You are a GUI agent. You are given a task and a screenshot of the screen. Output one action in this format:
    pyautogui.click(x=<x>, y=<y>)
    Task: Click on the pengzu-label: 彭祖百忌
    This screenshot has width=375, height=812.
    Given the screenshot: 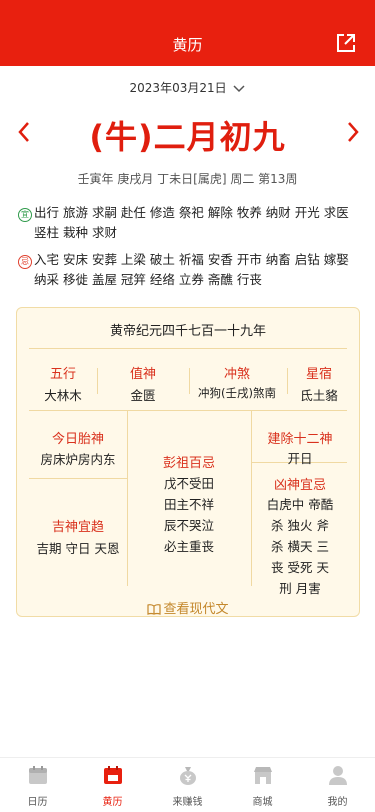 What is the action you would take?
    pyautogui.click(x=188, y=463)
    